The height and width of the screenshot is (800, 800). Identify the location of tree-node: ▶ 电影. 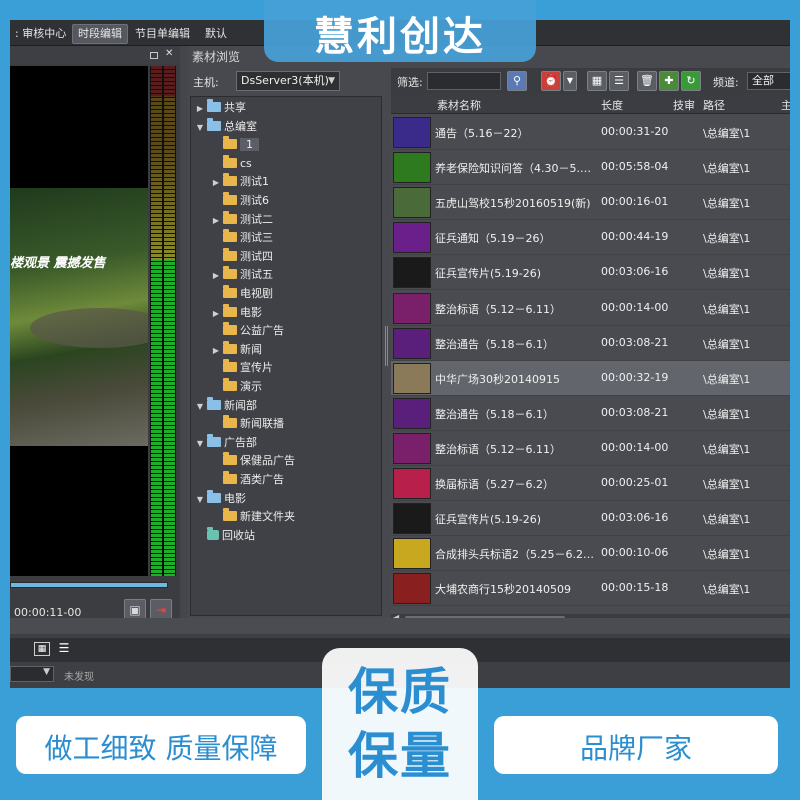
(236, 313).